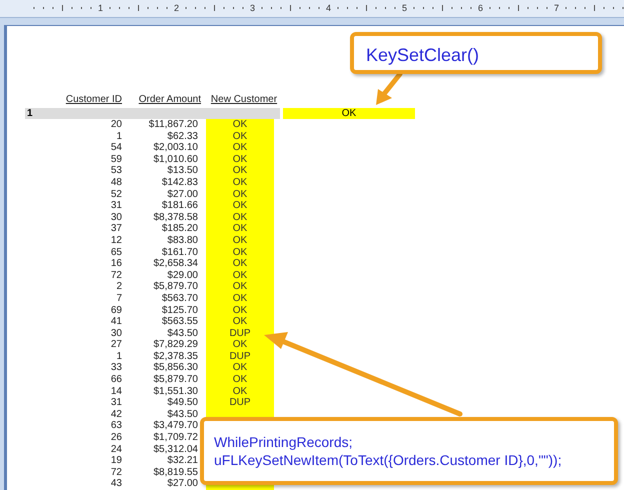  Describe the element at coordinates (175, 345) in the screenshot. I see `table-cell-text: $7,829.29` at that location.